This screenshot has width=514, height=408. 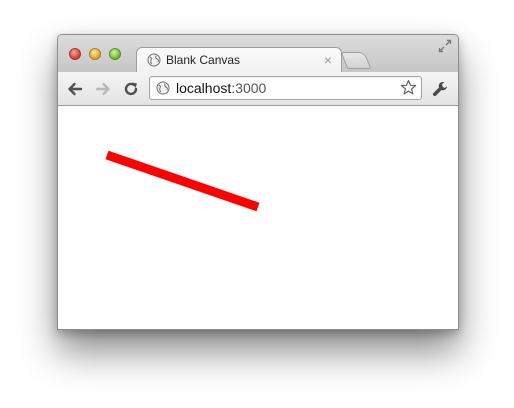 What do you see at coordinates (115, 54) in the screenshot?
I see `zoom-window-button` at bounding box center [115, 54].